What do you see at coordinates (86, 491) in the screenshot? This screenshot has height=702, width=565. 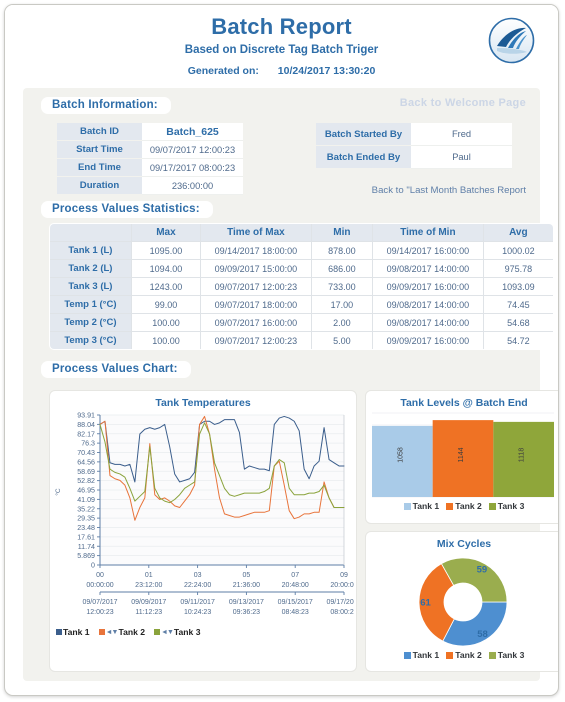 I see `svg-text: 46.95` at bounding box center [86, 491].